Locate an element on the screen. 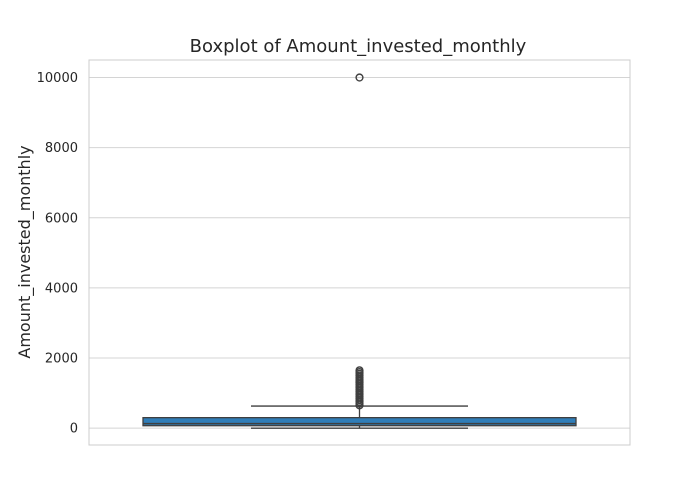  y-tick-label: 4000 is located at coordinates (61, 288).